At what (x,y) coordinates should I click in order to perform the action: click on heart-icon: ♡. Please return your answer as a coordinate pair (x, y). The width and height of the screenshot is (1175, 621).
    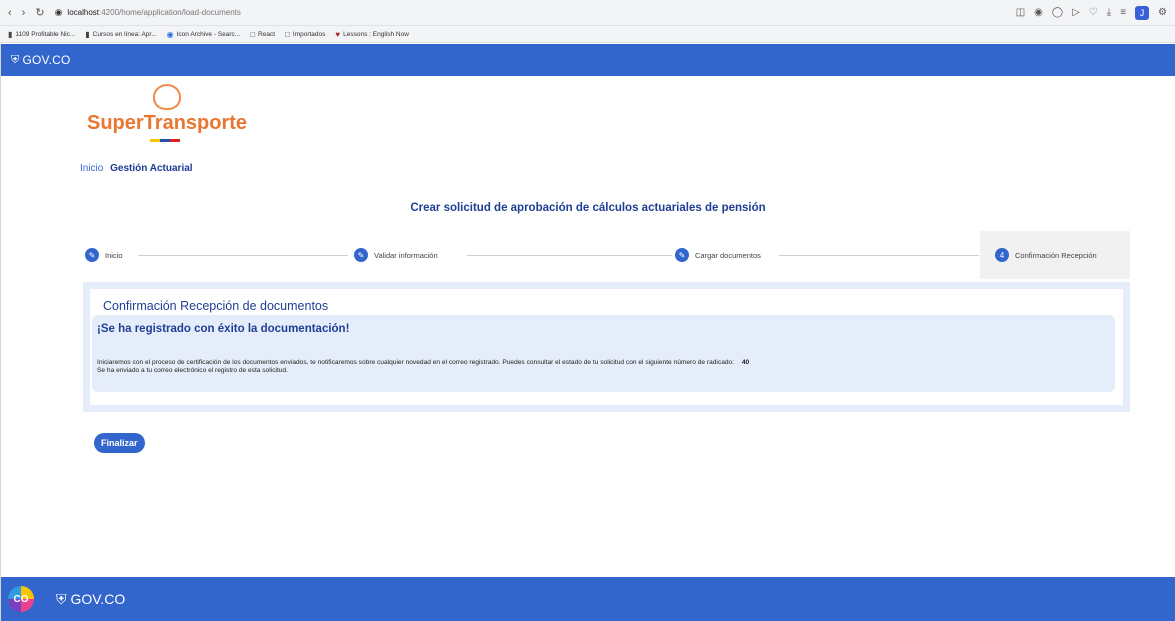
    Looking at the image, I should click on (1093, 12).